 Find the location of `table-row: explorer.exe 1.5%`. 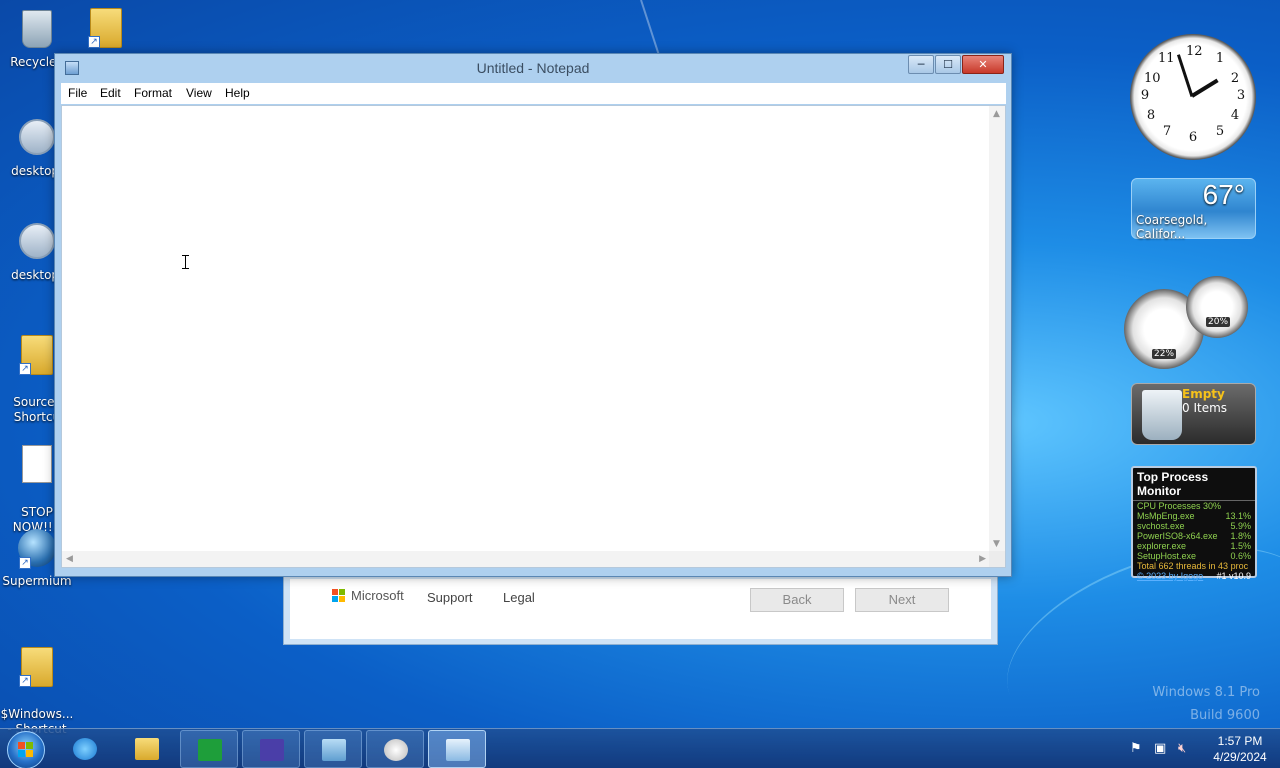

table-row: explorer.exe 1.5% is located at coordinates (1194, 546).